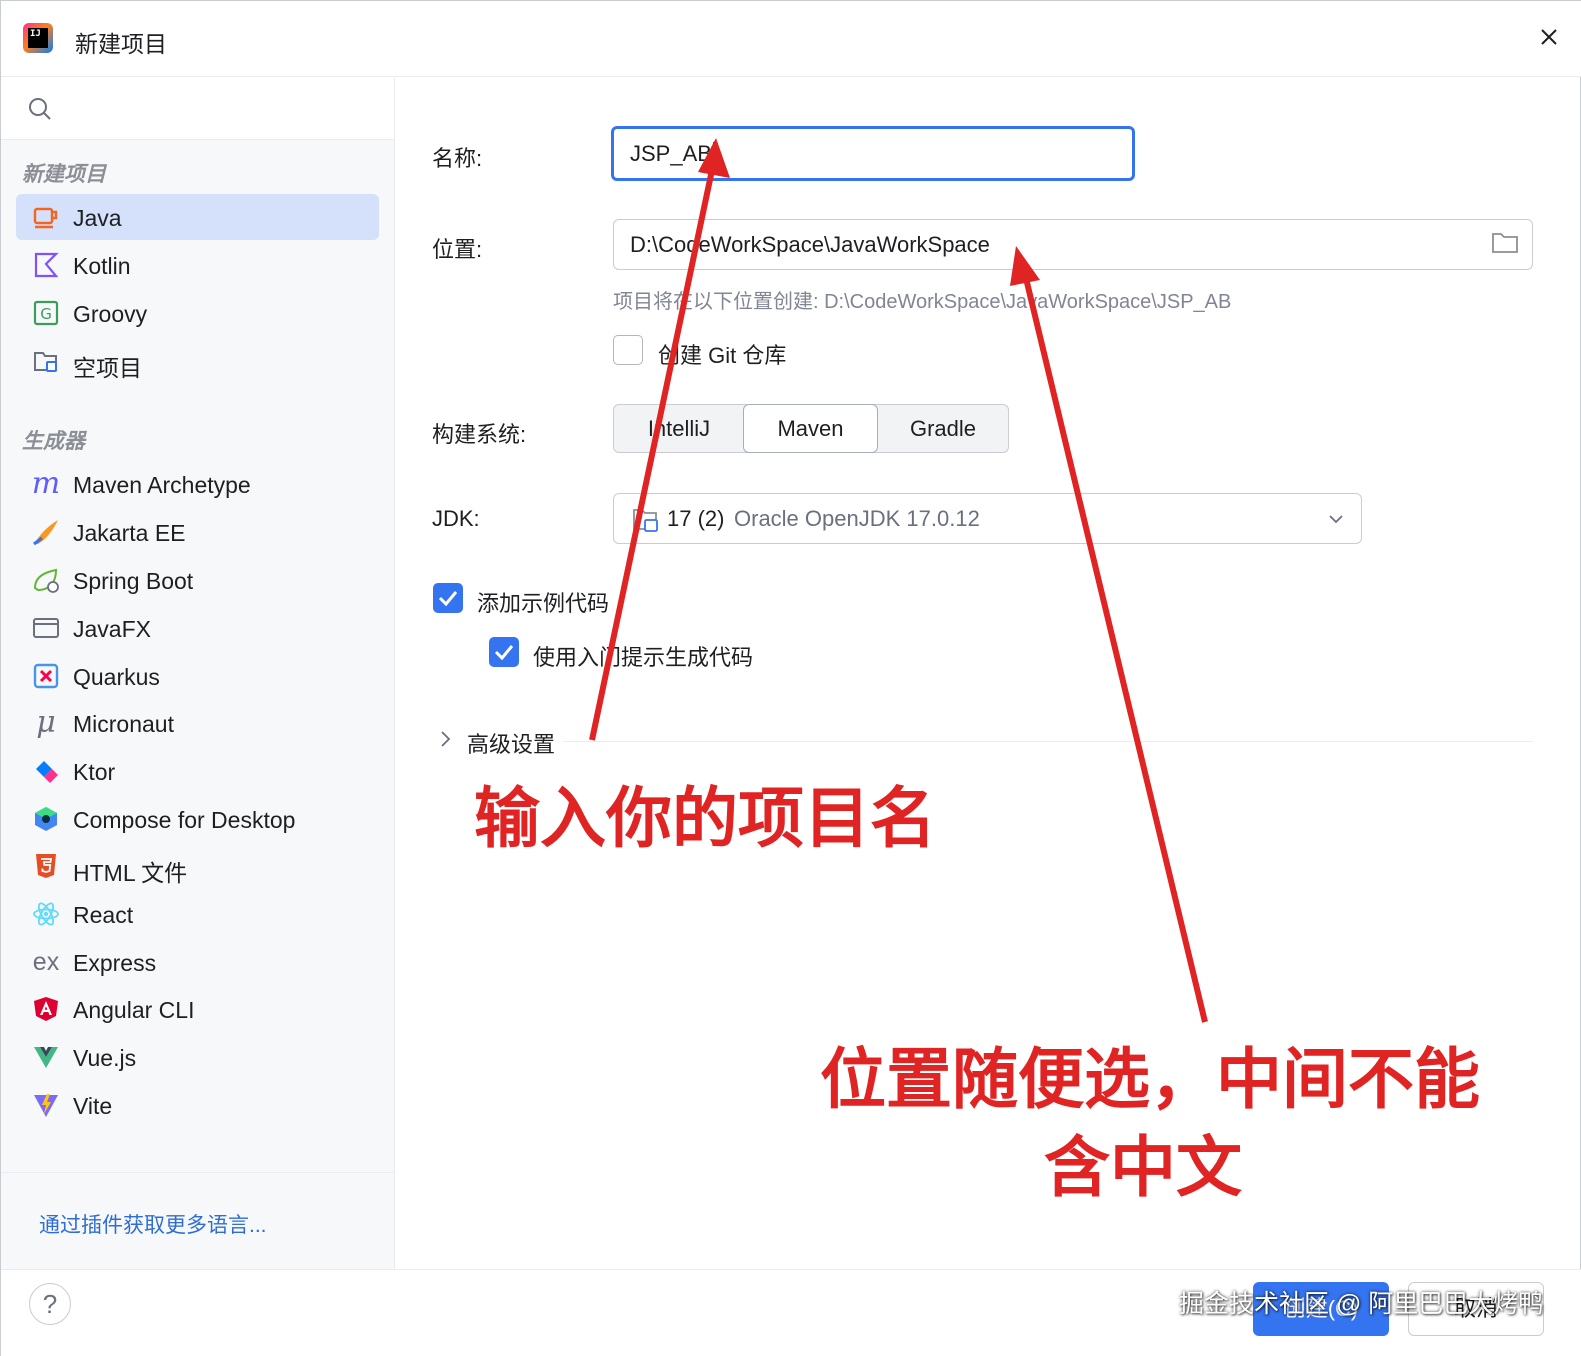 Image resolution: width=1581 pixels, height=1356 pixels. I want to click on sidebar-item-label: Express, so click(115, 963).